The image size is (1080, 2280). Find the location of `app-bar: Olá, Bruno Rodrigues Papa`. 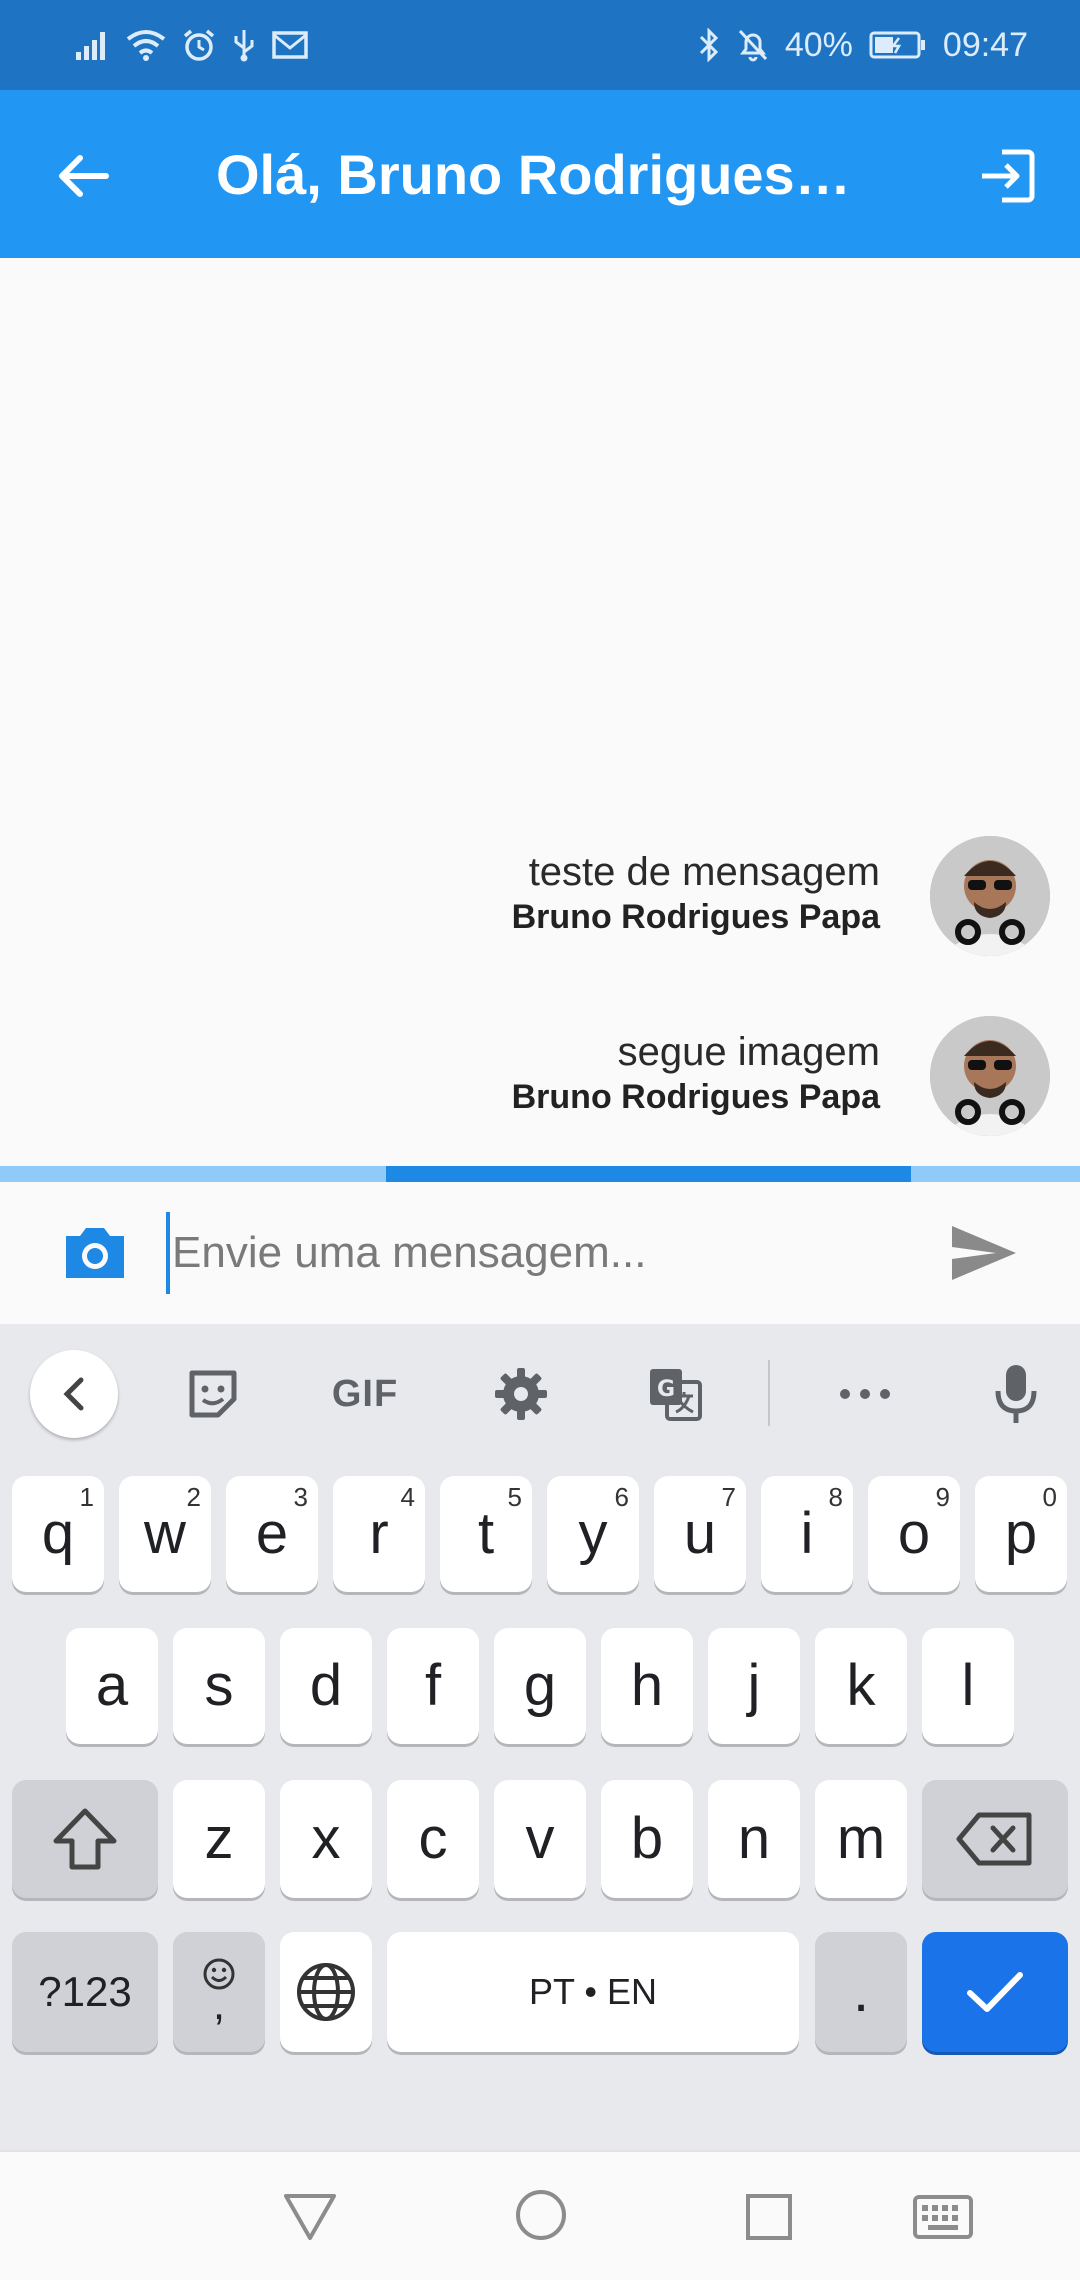

app-bar: Olá, Bruno Rodrigues Papa is located at coordinates (540, 174).